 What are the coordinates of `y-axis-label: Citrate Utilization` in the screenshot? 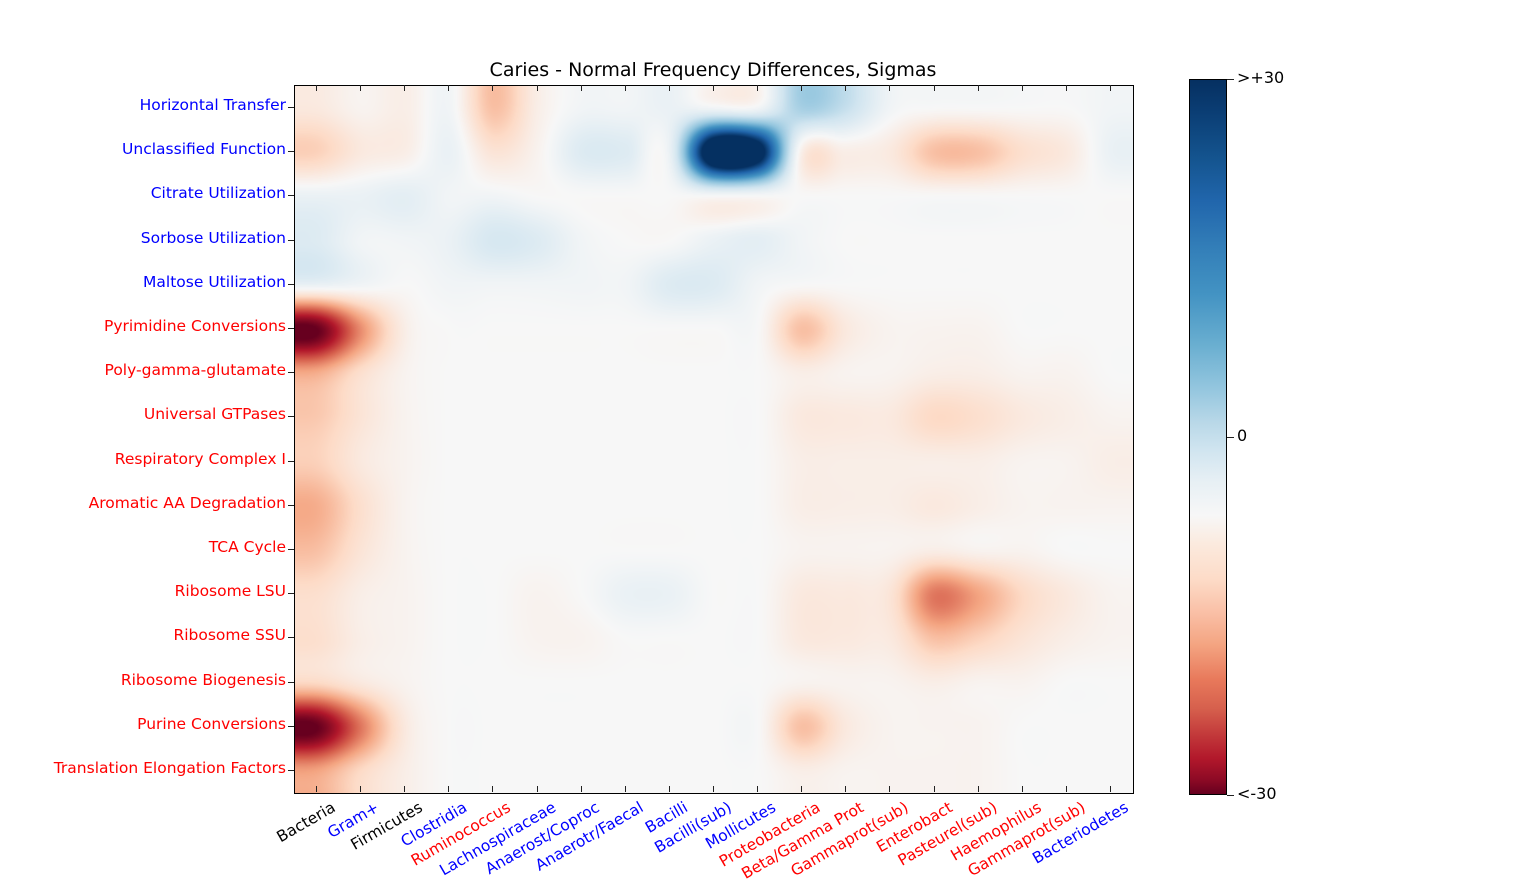 It's located at (218, 193).